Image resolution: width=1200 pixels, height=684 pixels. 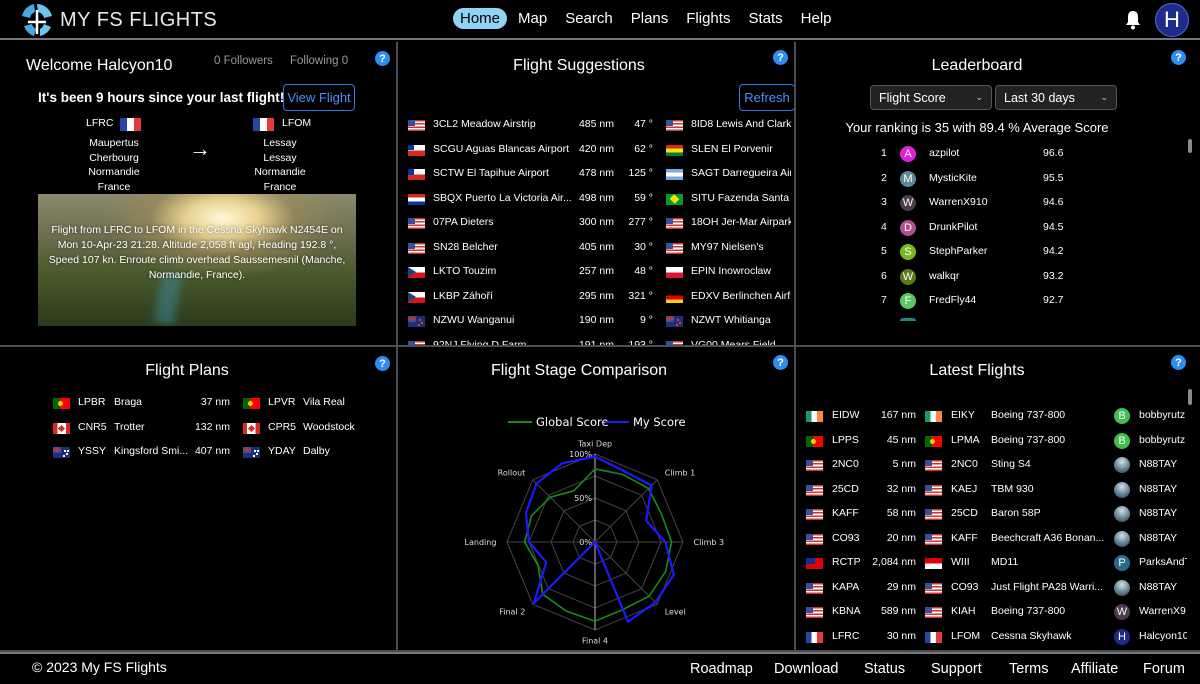 What do you see at coordinates (991, 179) in the screenshot?
I see `leaderboard-row: 2 M MysticKite 95.5` at bounding box center [991, 179].